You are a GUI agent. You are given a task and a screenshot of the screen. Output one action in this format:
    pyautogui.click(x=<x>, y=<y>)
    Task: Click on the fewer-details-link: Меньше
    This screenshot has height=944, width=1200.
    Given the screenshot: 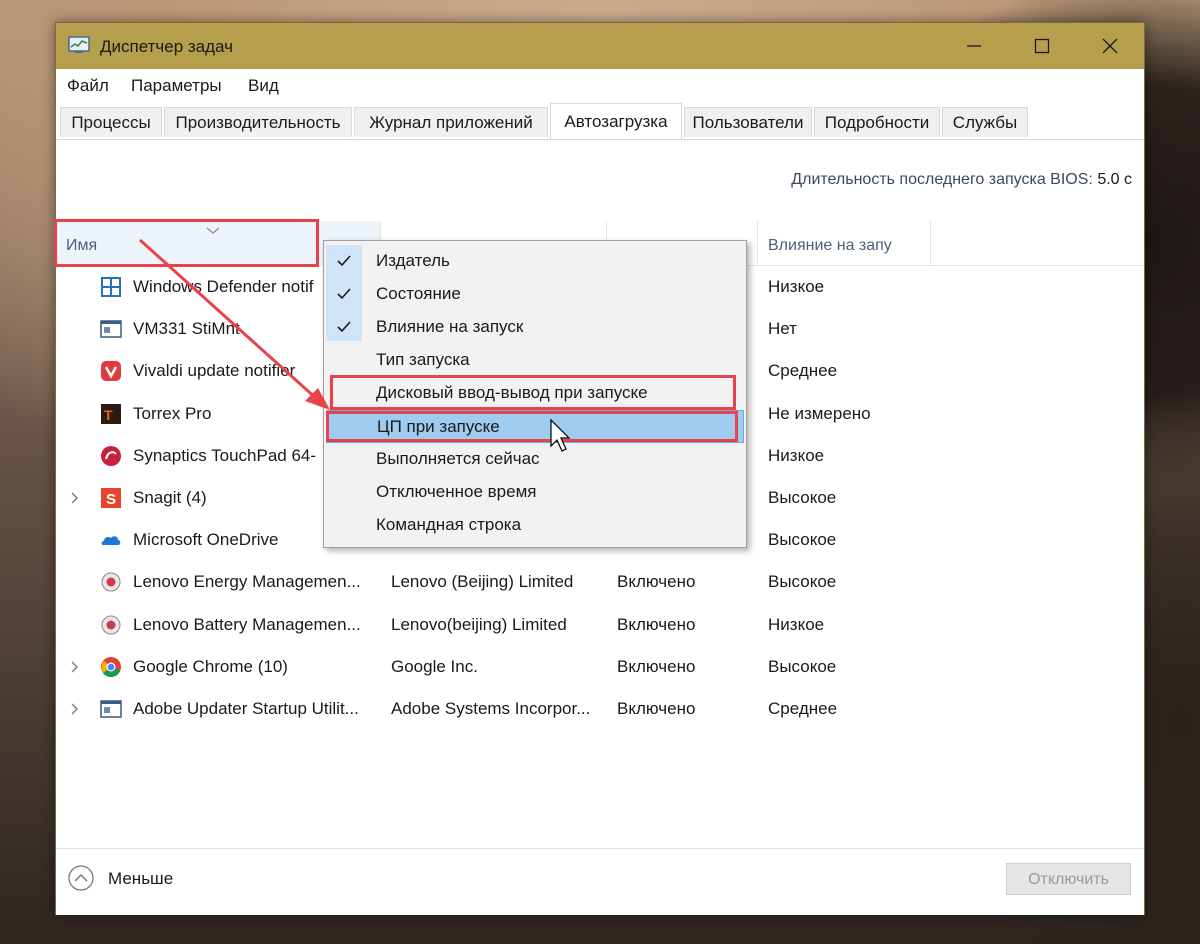 What is the action you would take?
    pyautogui.click(x=140, y=879)
    